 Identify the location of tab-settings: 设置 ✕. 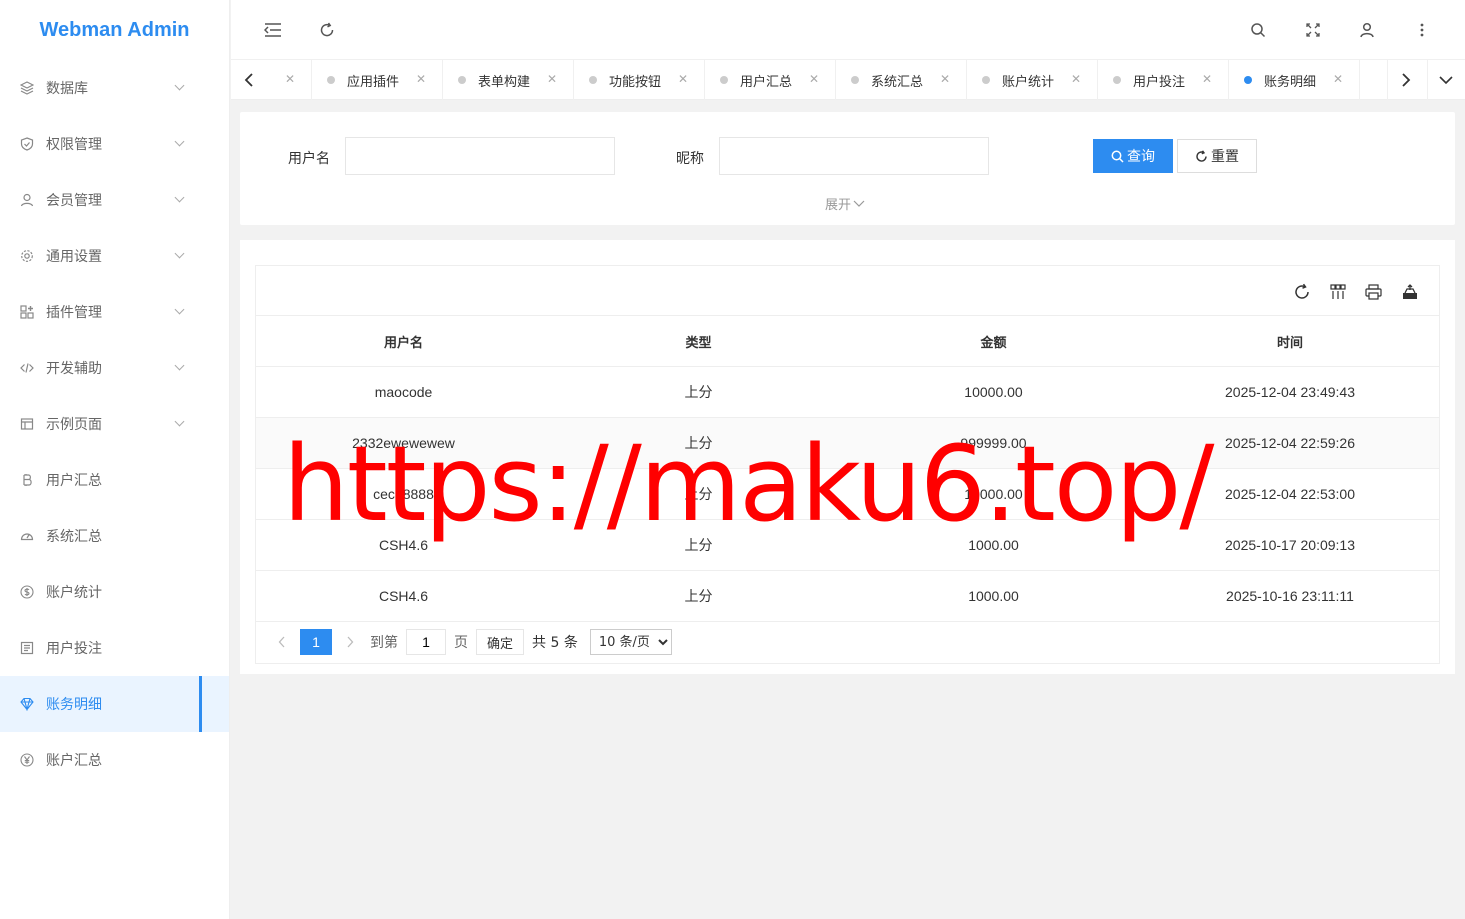
(289, 80).